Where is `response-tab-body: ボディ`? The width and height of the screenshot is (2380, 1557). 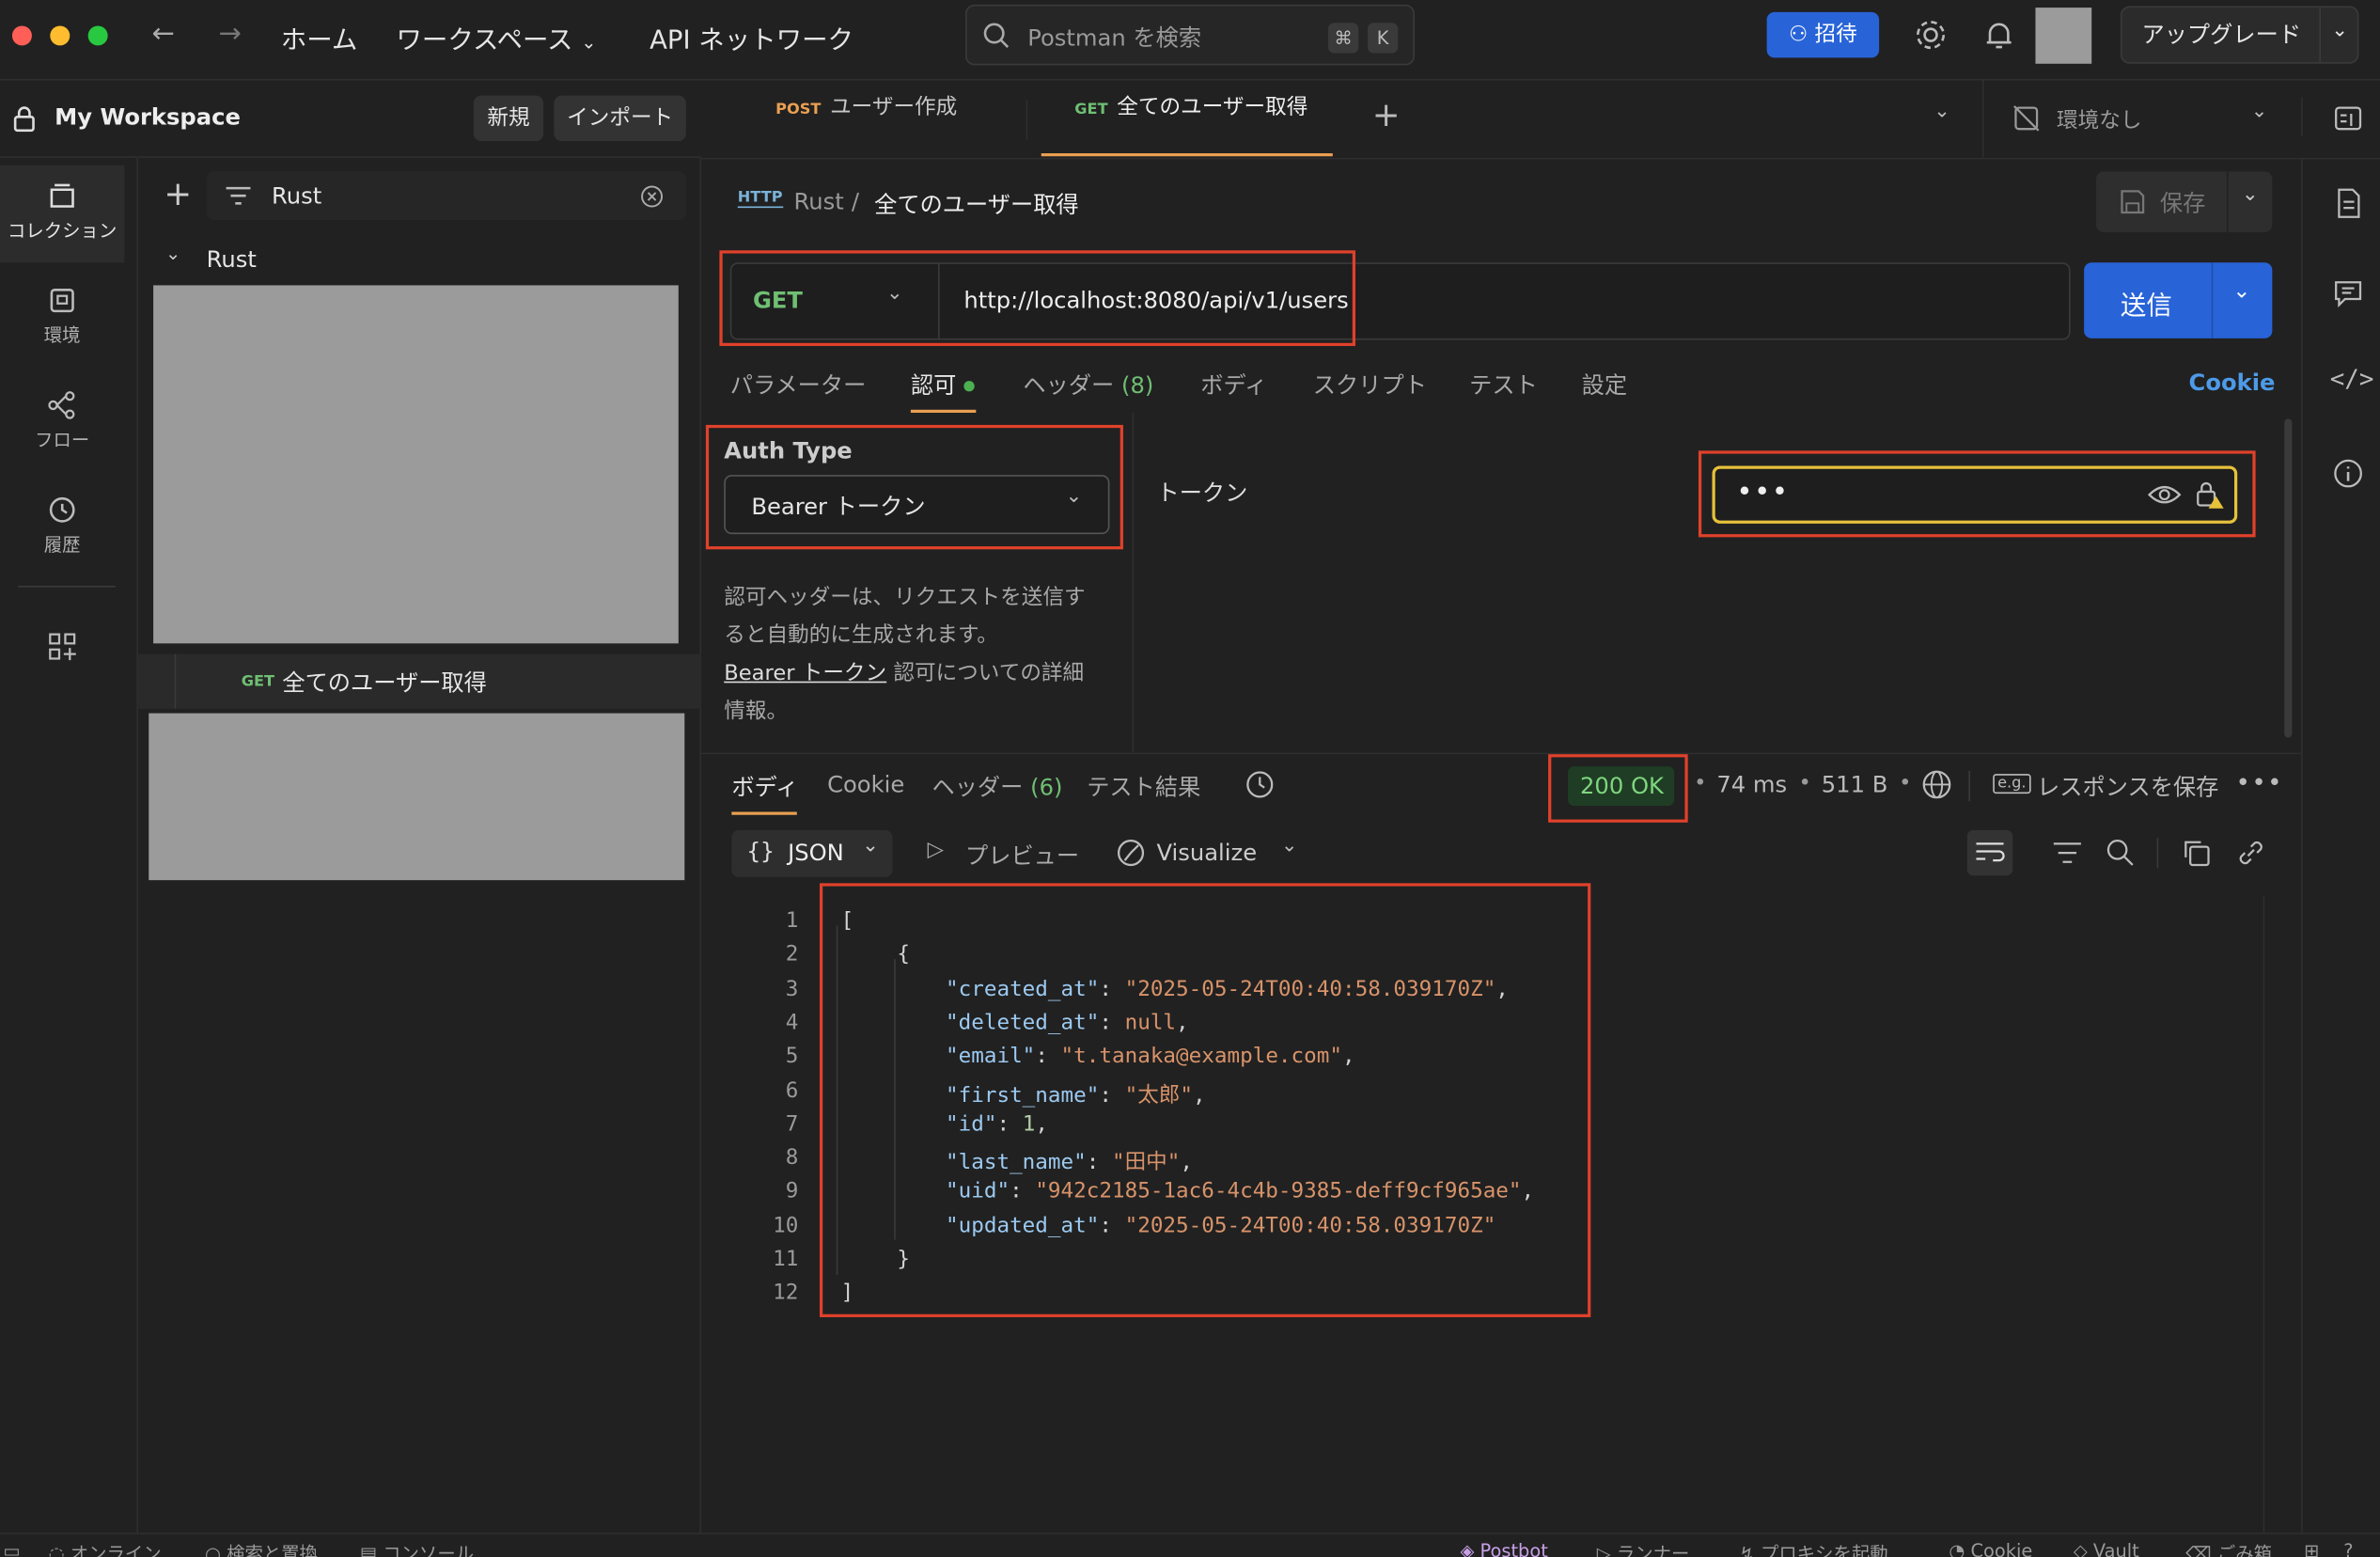 response-tab-body: ボディ is located at coordinates (764, 787).